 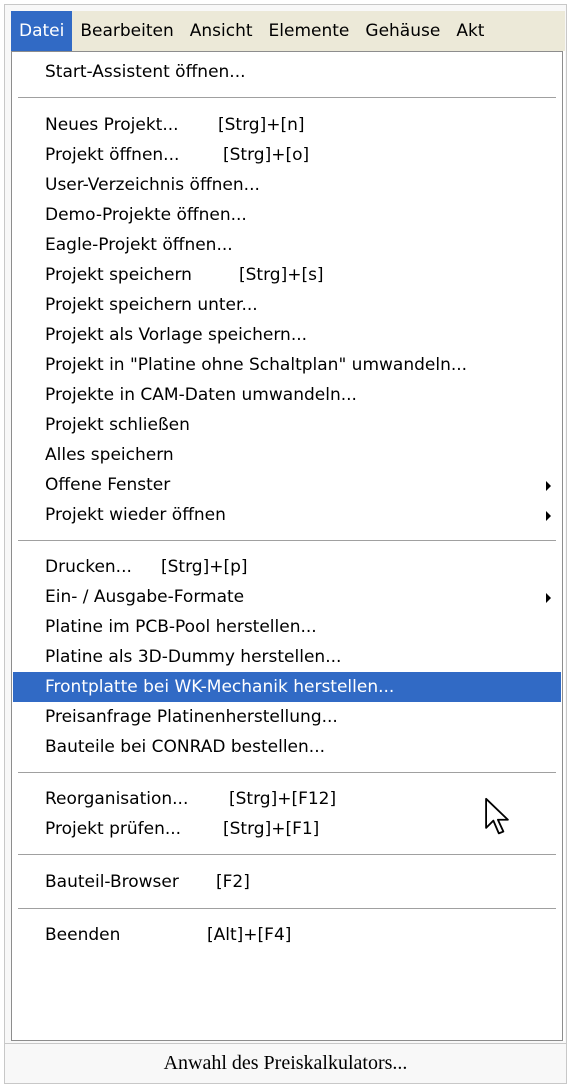 I want to click on menu-item-open-project: Projekt öffnen... [Strg]+[o], so click(x=287, y=155).